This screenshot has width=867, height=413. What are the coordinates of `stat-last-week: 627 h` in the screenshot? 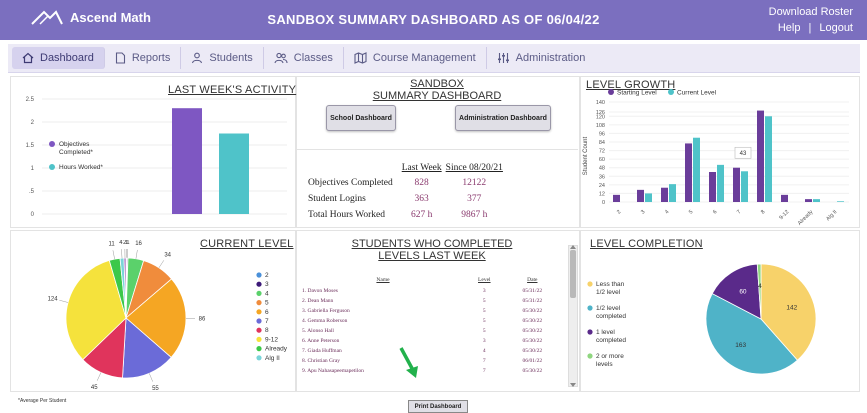 It's located at (422, 215).